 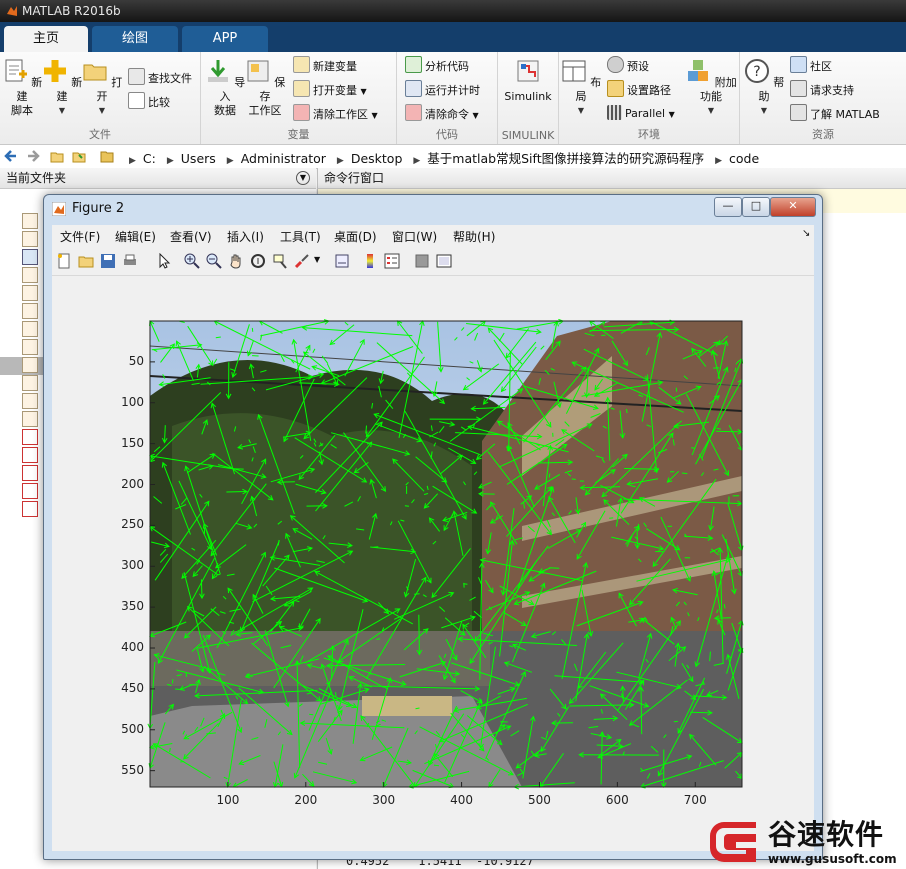 What do you see at coordinates (300, 236) in the screenshot?
I see `menu-tools: 工具(T)` at bounding box center [300, 236].